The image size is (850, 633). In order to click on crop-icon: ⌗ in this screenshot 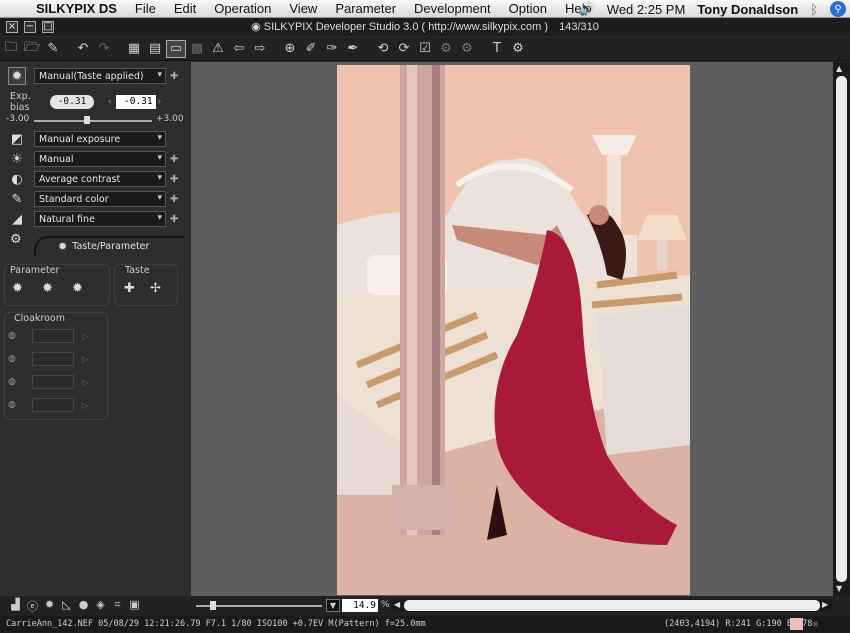, I will do `click(117, 606)`.